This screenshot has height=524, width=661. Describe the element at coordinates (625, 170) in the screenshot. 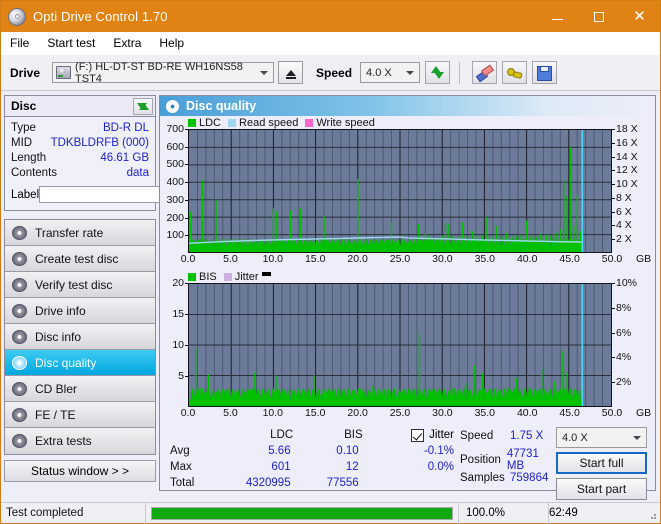

I see `axis-tick: 12 X` at that location.